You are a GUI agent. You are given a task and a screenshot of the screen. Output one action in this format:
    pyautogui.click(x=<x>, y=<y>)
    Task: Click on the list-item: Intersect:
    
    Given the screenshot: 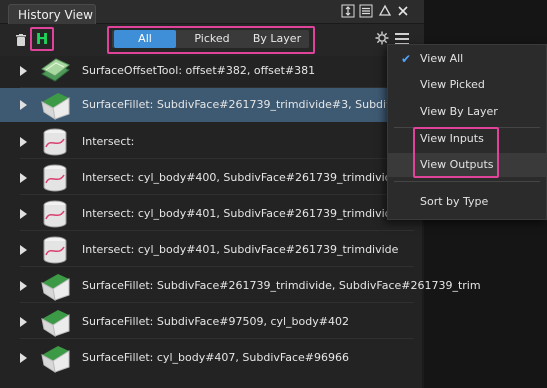 What is the action you would take?
    pyautogui.click(x=212, y=142)
    